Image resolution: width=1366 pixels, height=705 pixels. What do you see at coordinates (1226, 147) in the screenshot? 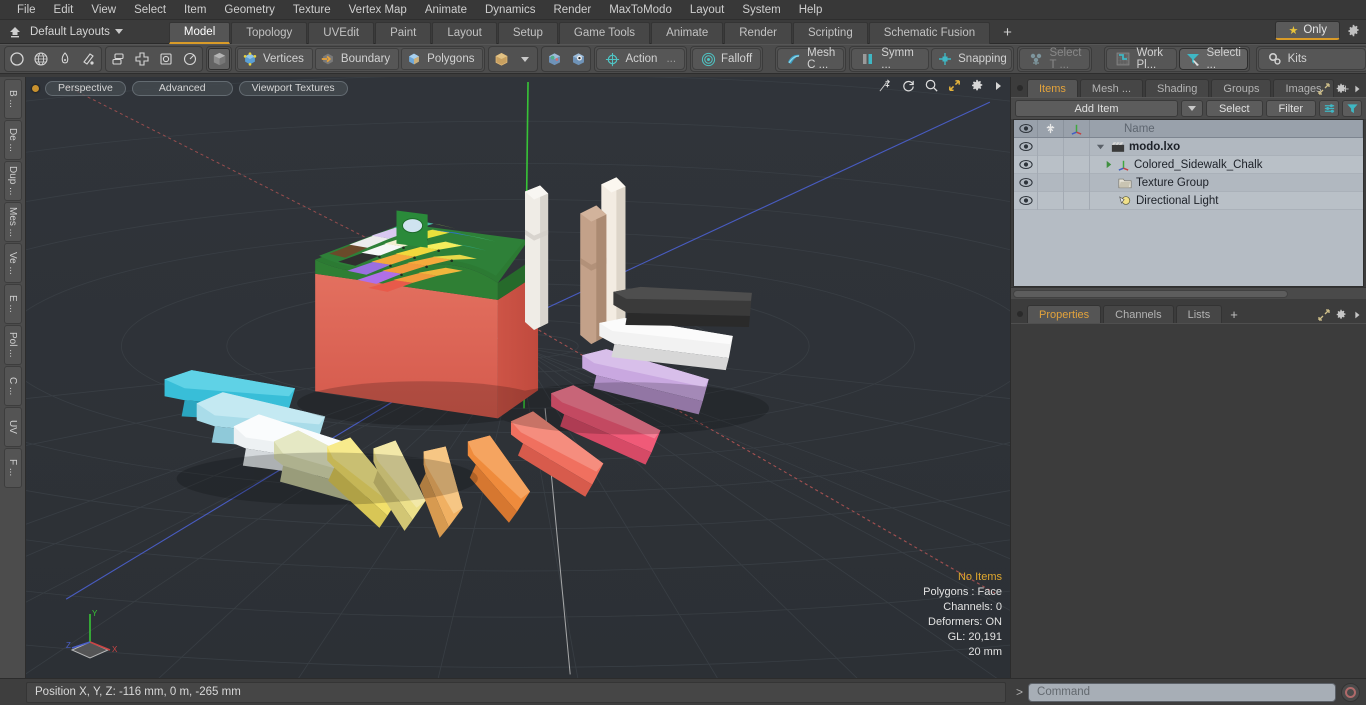
I see `list-item: modo.lxo` at bounding box center [1226, 147].